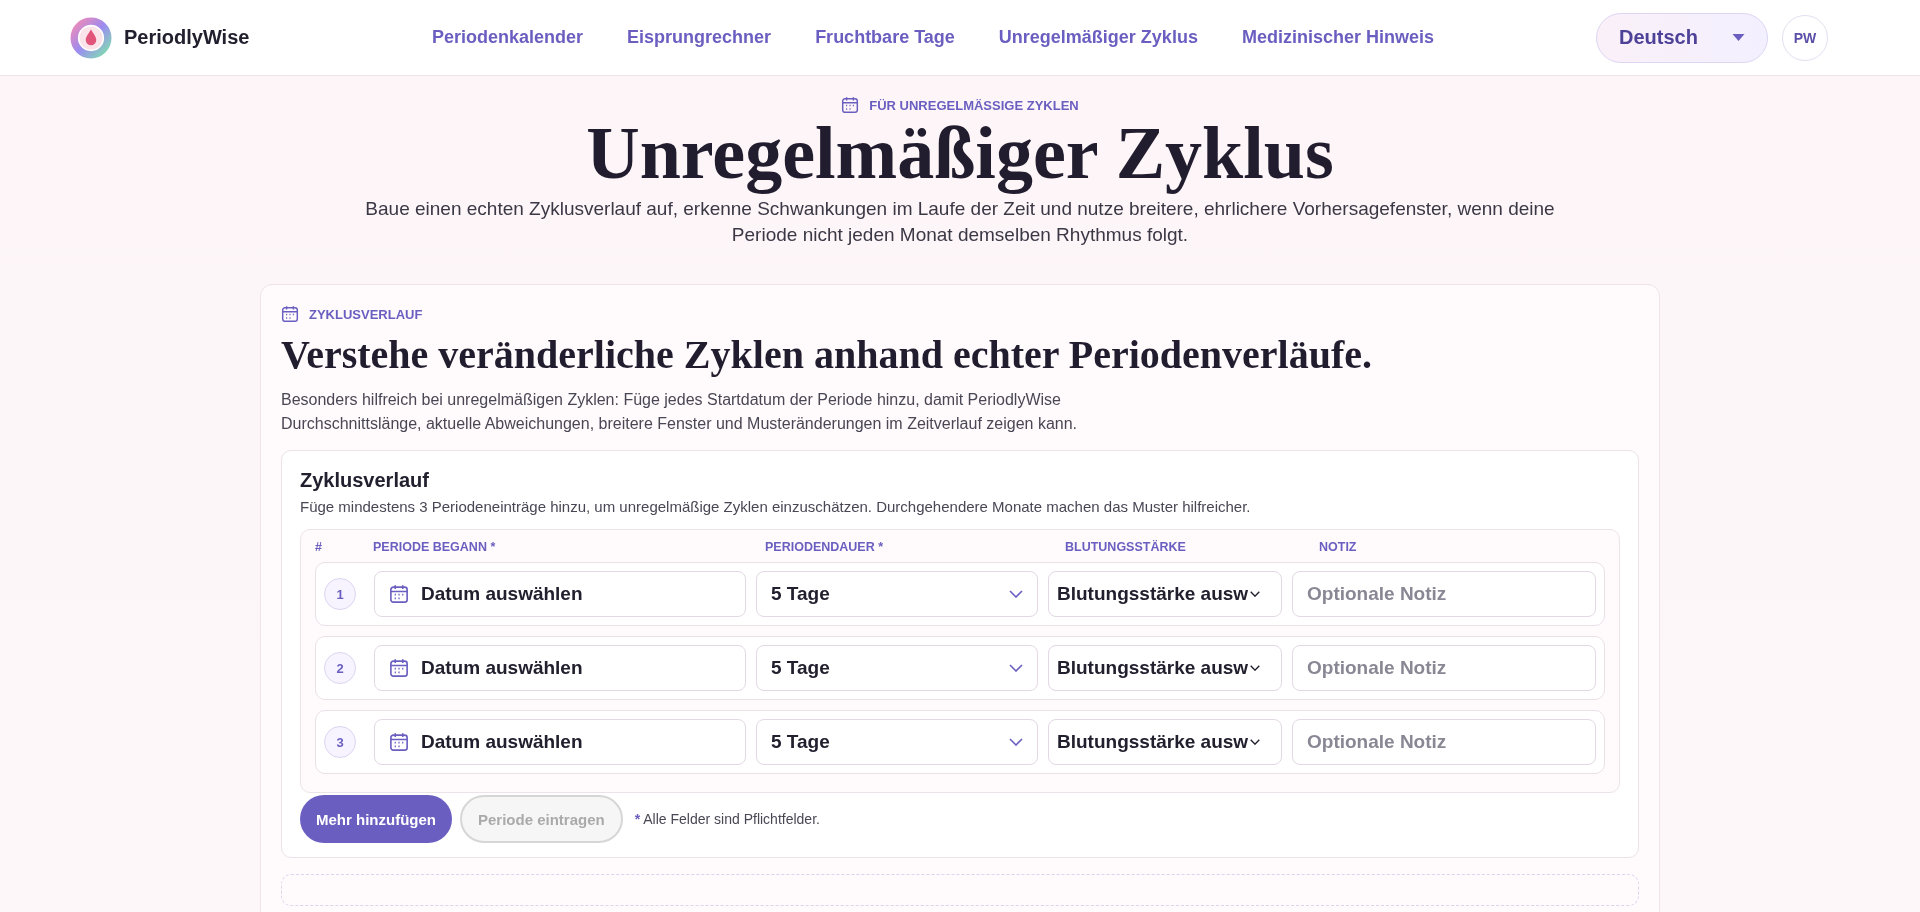  Describe the element at coordinates (319, 547) in the screenshot. I see `column-header: #` at that location.